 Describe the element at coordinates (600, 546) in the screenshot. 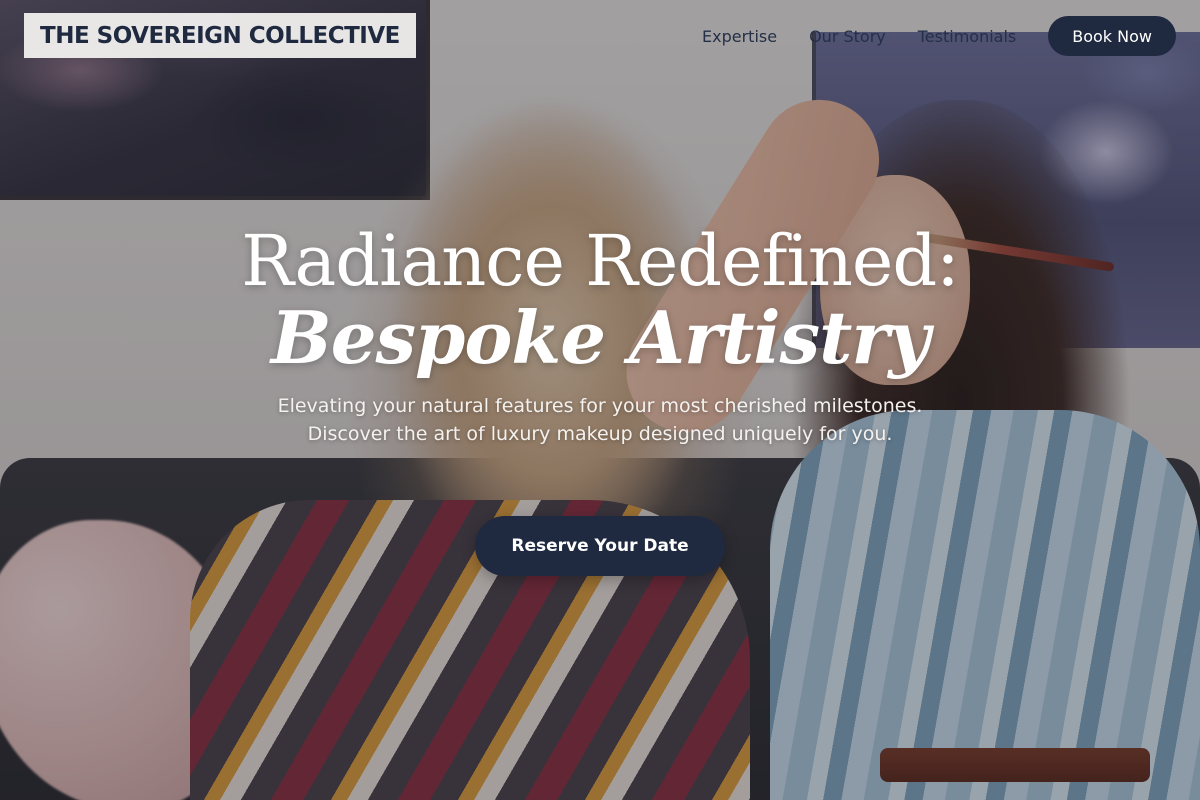

I see `reserve-date-button: Reserve Your Date` at that location.